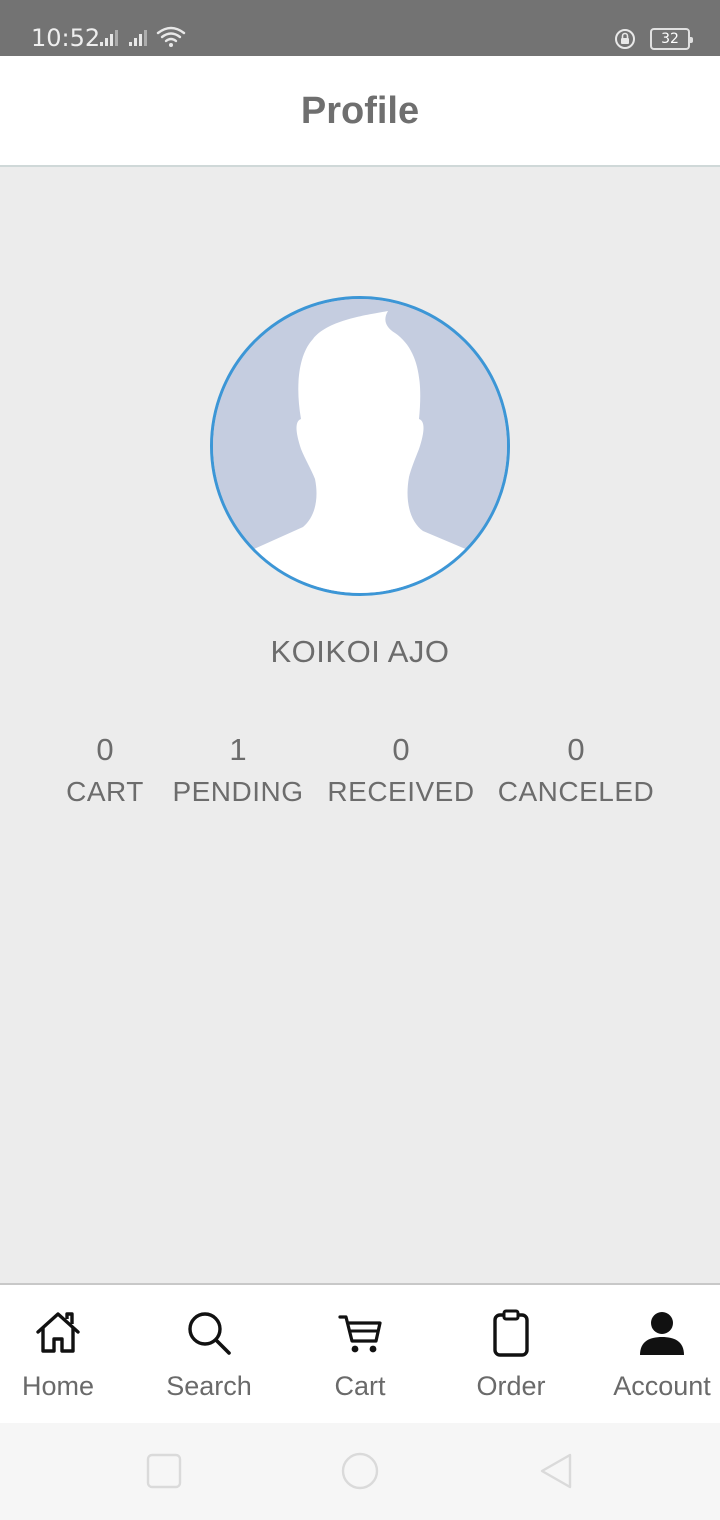  Describe the element at coordinates (576, 749) in the screenshot. I see `stat-canceled-count: 0` at that location.